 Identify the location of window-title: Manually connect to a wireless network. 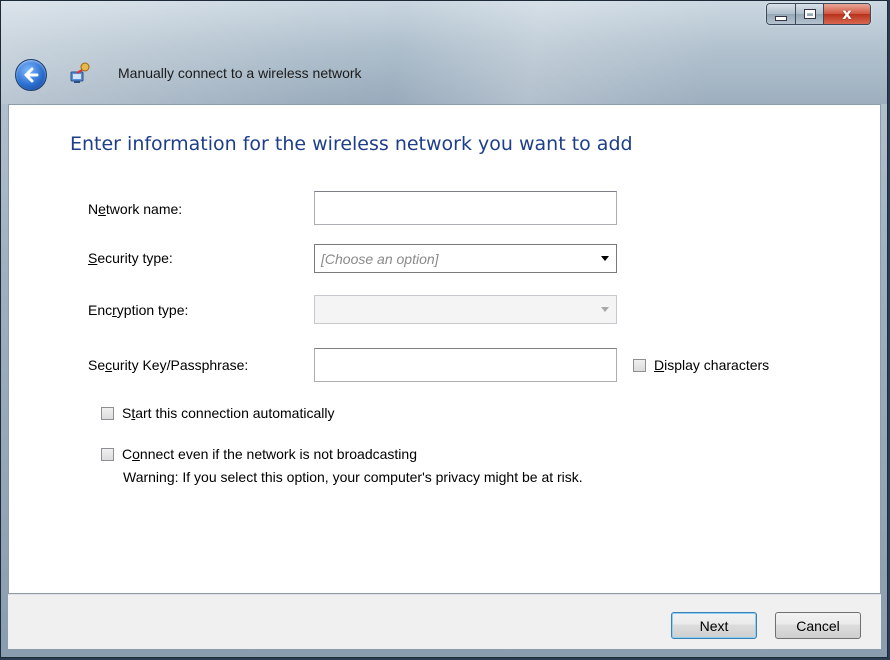
(240, 73).